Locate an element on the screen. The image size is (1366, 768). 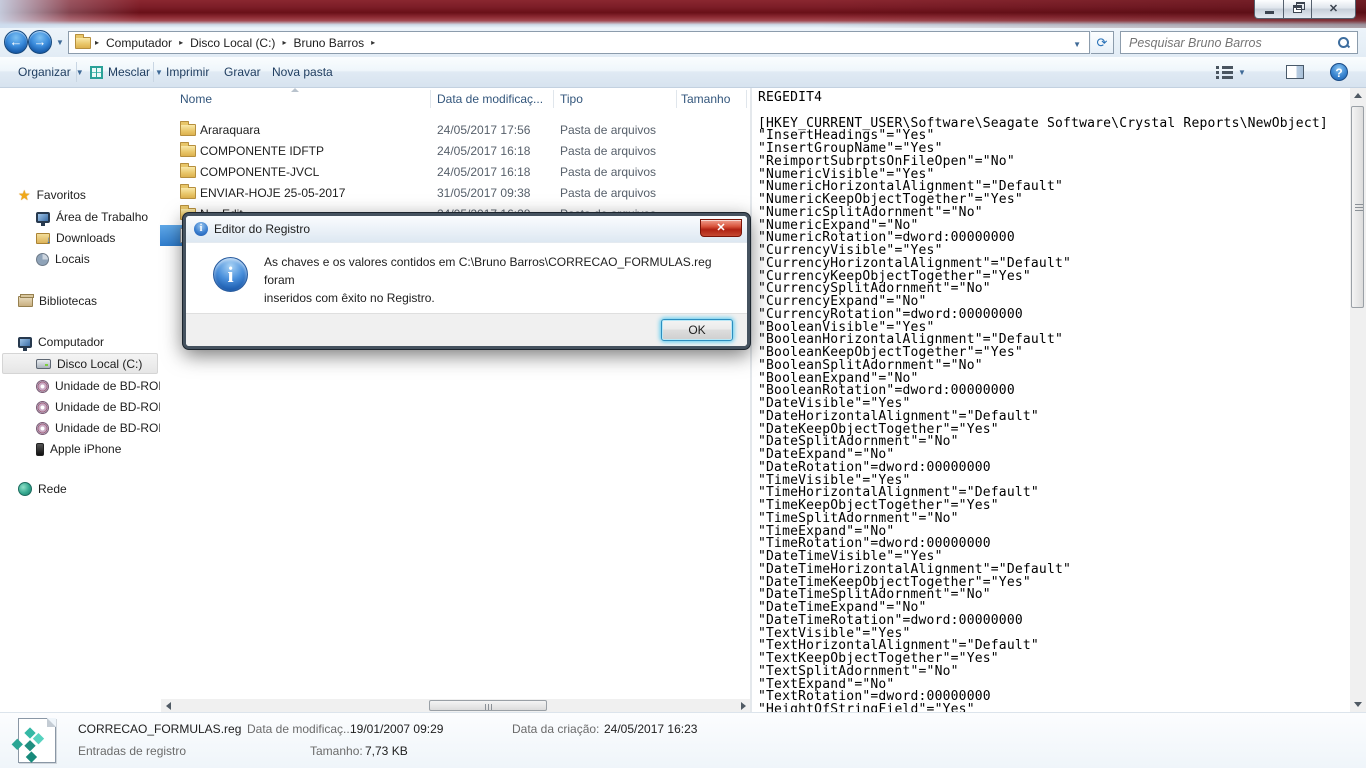
chevron-down-icon: ▼ is located at coordinates (1242, 72).